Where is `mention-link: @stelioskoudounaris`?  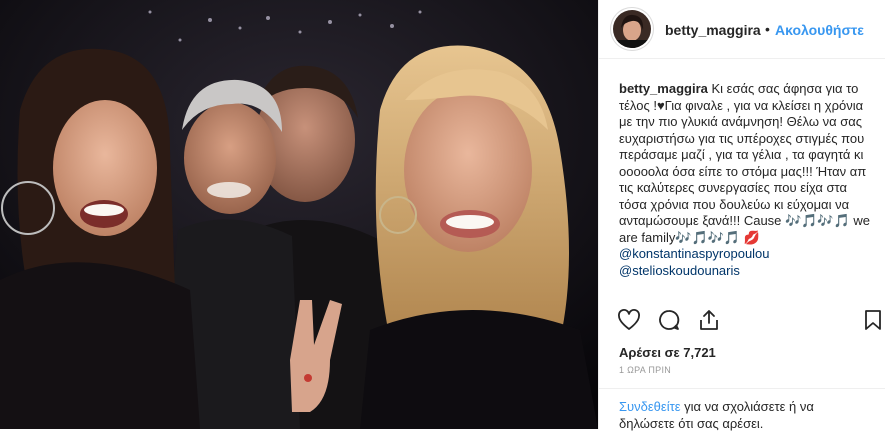
mention-link: @stelioskoudounaris is located at coordinates (748, 271).